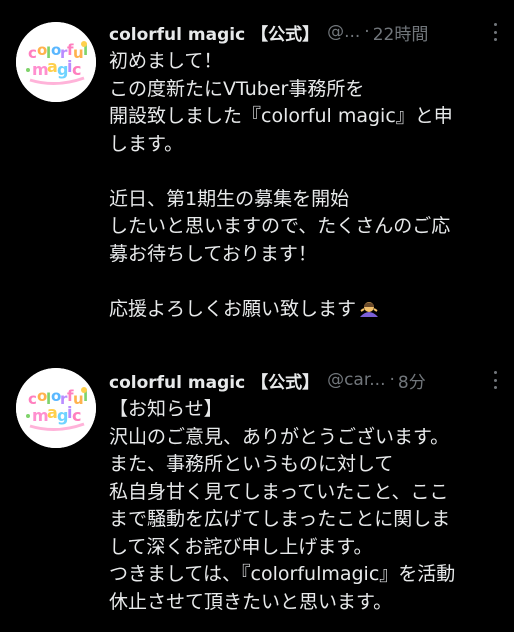 The height and width of the screenshot is (632, 514). I want to click on tweet-line: 近日、第1期生の募集を開始, so click(229, 198).